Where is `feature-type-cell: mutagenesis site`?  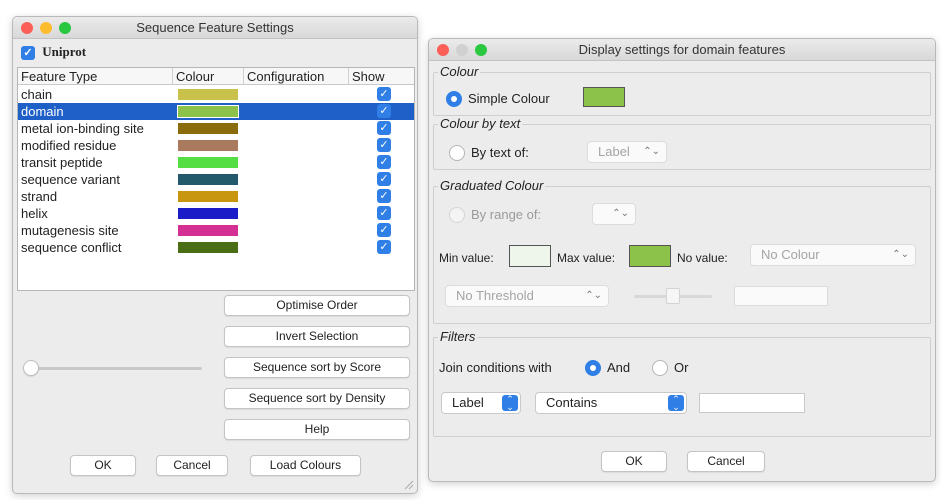
feature-type-cell: mutagenesis site is located at coordinates (70, 230).